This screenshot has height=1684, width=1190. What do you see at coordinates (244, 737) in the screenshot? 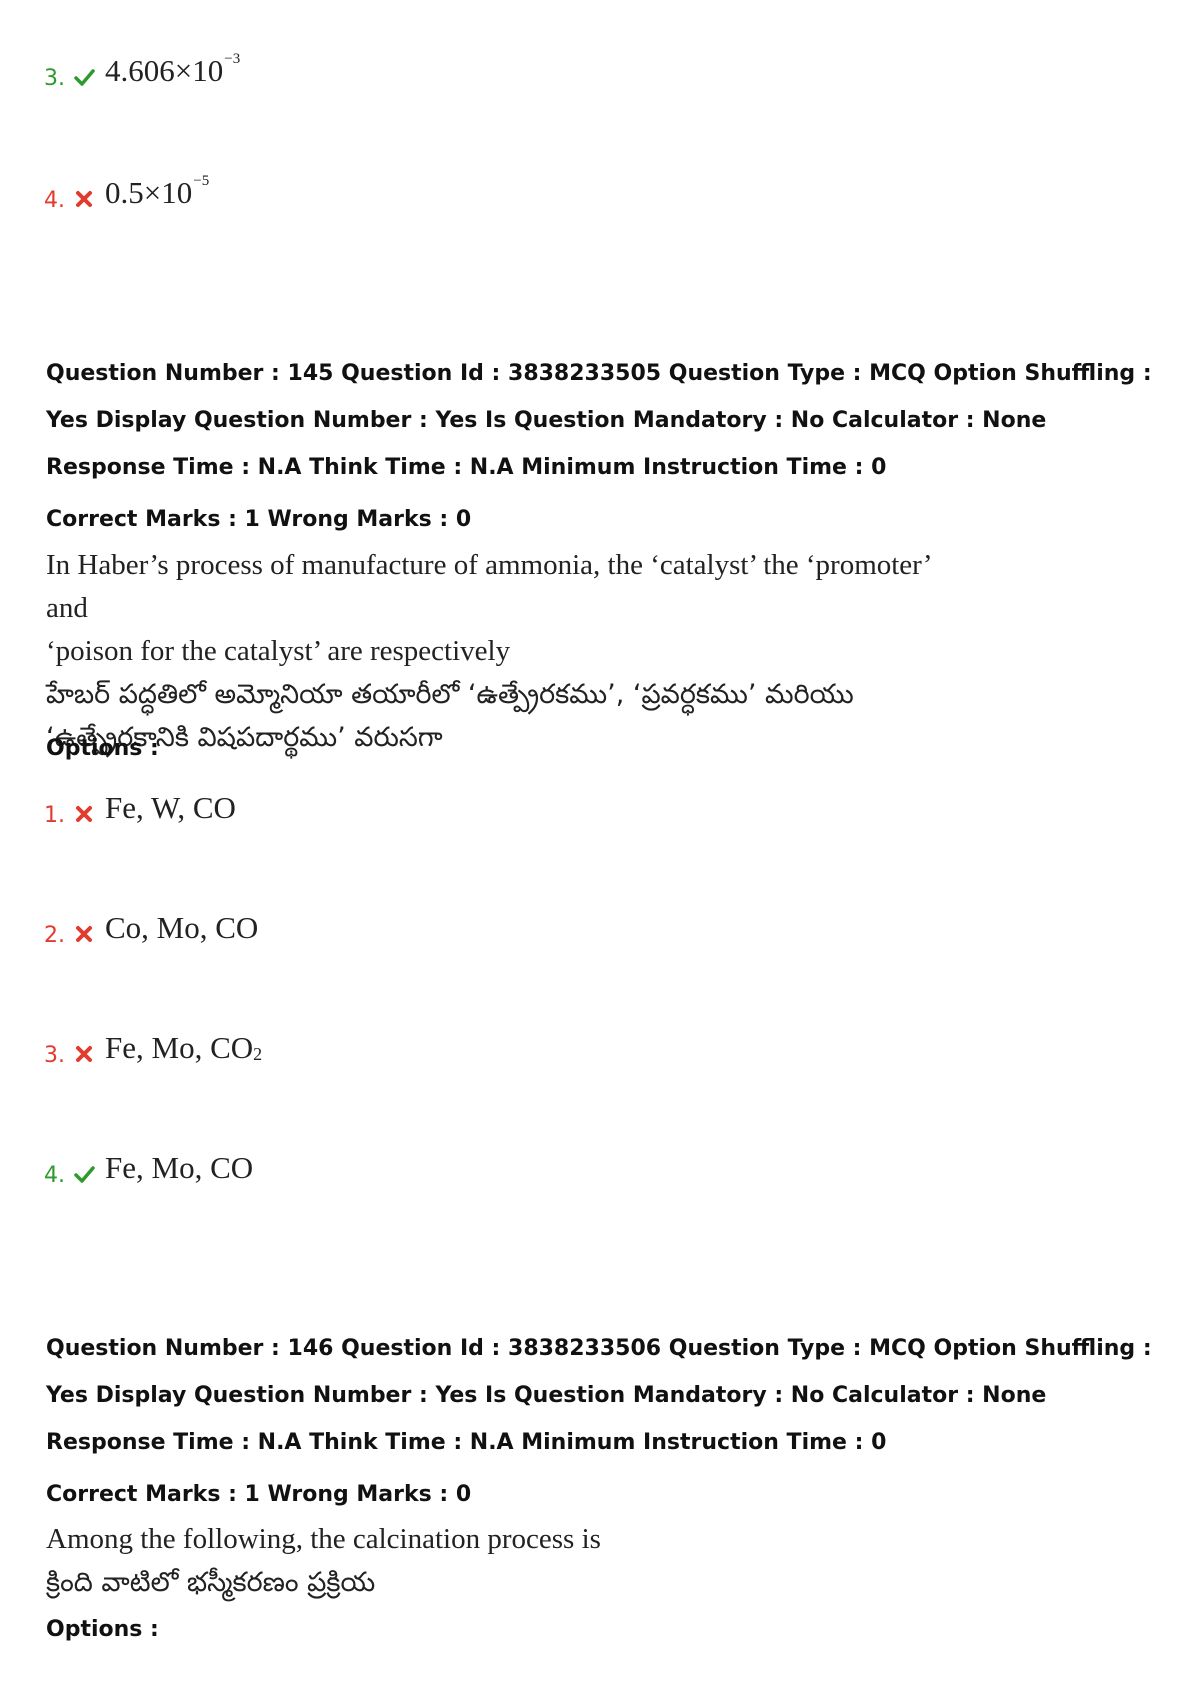
I see `question-text-telugu-line: ‘ఉత్ప్రేరకానికి విషపదార్థము’ వరుసగా` at bounding box center [244, 737].